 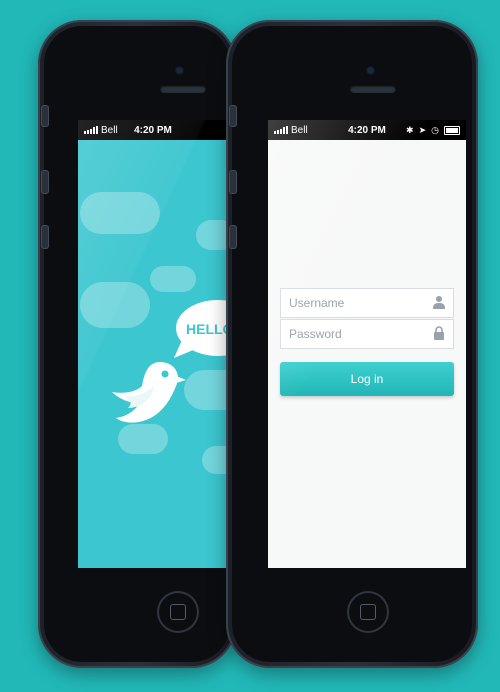 What do you see at coordinates (422, 129) in the screenshot?
I see `location-icon: ➤` at bounding box center [422, 129].